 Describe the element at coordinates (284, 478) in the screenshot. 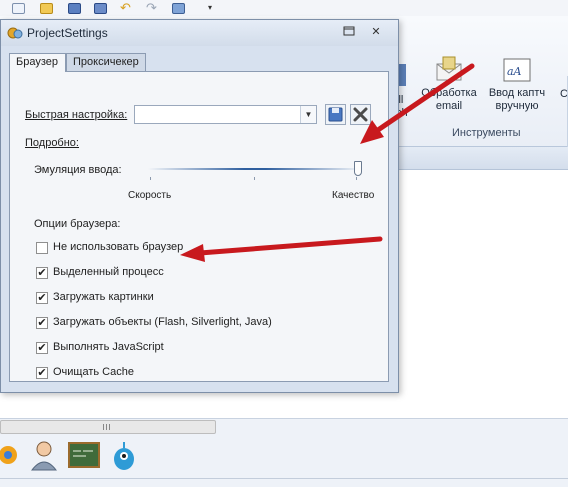

I see `bottom-divider` at that location.